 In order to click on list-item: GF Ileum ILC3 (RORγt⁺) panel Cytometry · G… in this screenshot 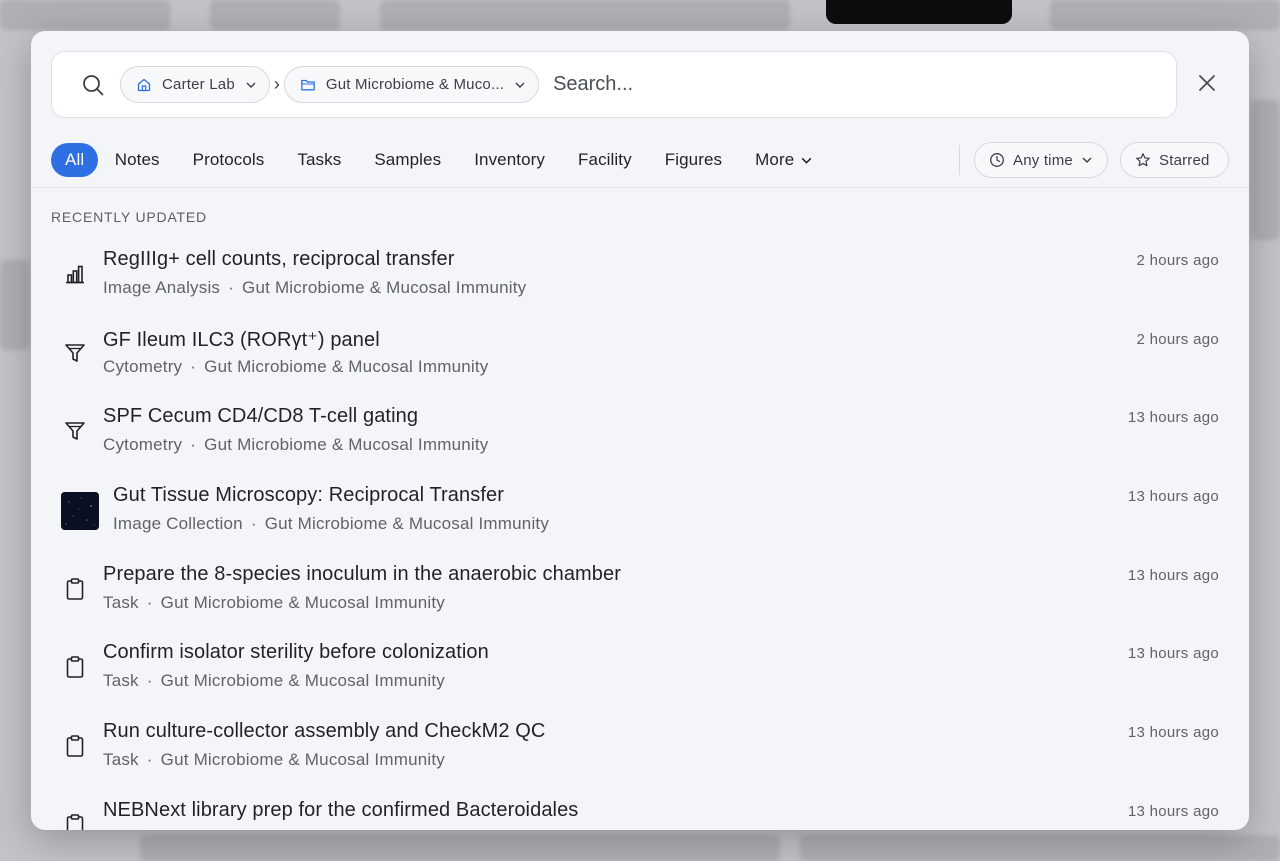, I will do `click(640, 354)`.